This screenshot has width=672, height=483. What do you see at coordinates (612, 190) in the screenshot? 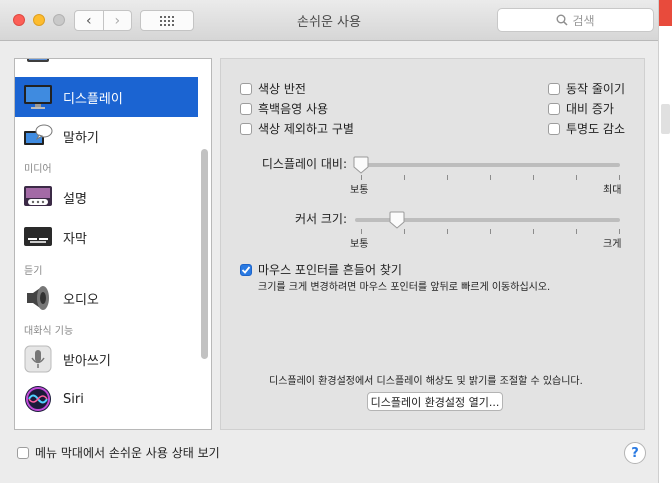
I see `contrast-max-label: 최대` at bounding box center [612, 190].